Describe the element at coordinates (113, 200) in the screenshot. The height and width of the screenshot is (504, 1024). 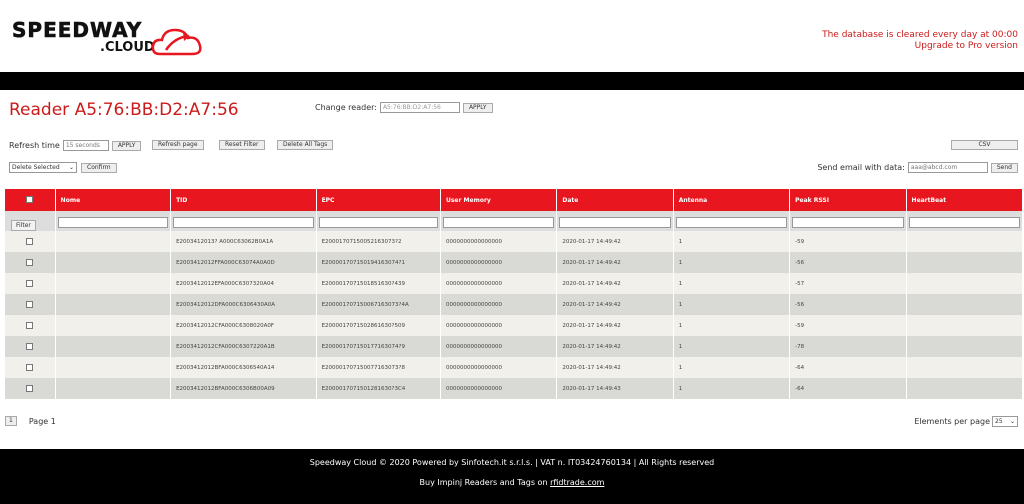
I see `column-header-nome: Nome` at that location.